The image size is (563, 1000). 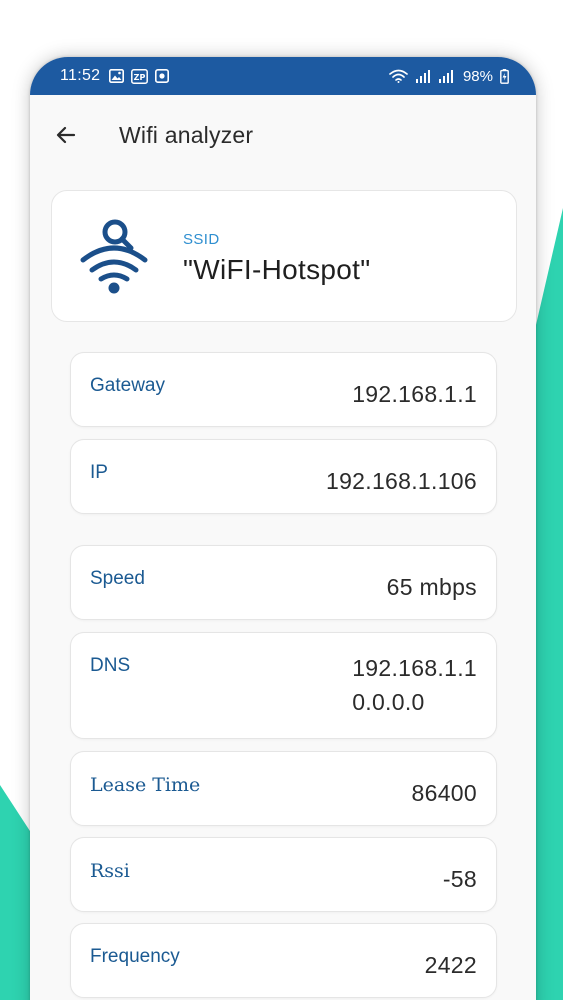 What do you see at coordinates (110, 665) in the screenshot?
I see `info-label: DNS` at bounding box center [110, 665].